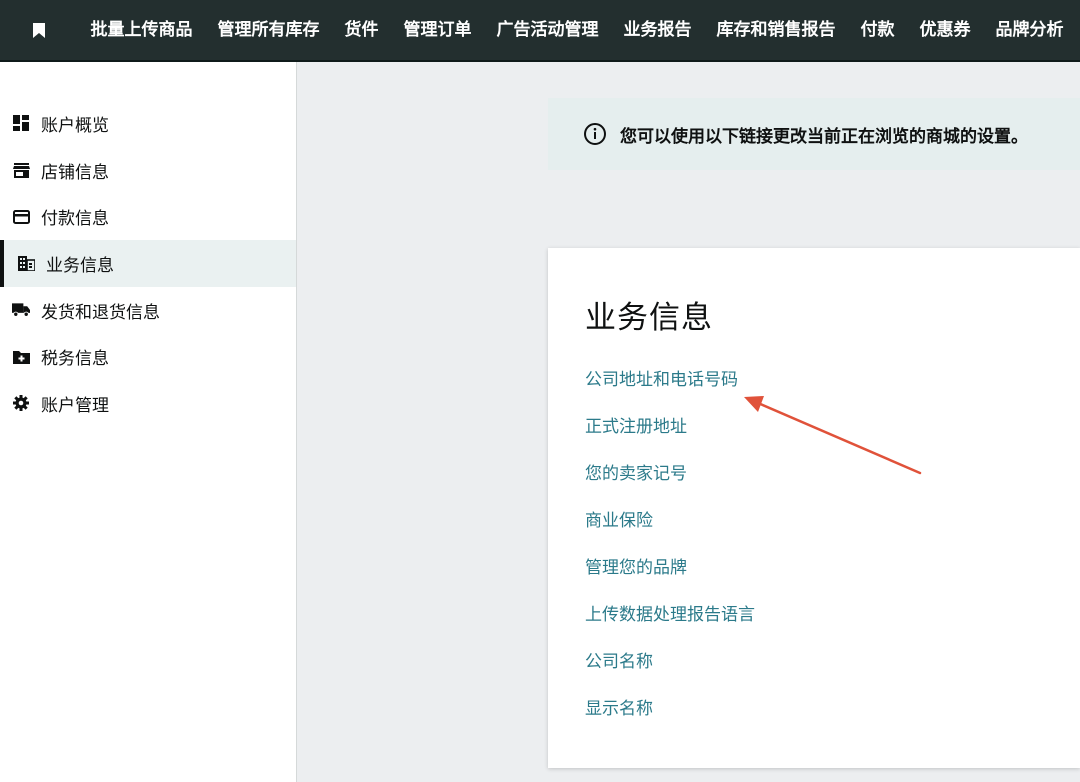 The image size is (1080, 782). Describe the element at coordinates (75, 405) in the screenshot. I see `sidebar-item-label: 账户管理` at that location.